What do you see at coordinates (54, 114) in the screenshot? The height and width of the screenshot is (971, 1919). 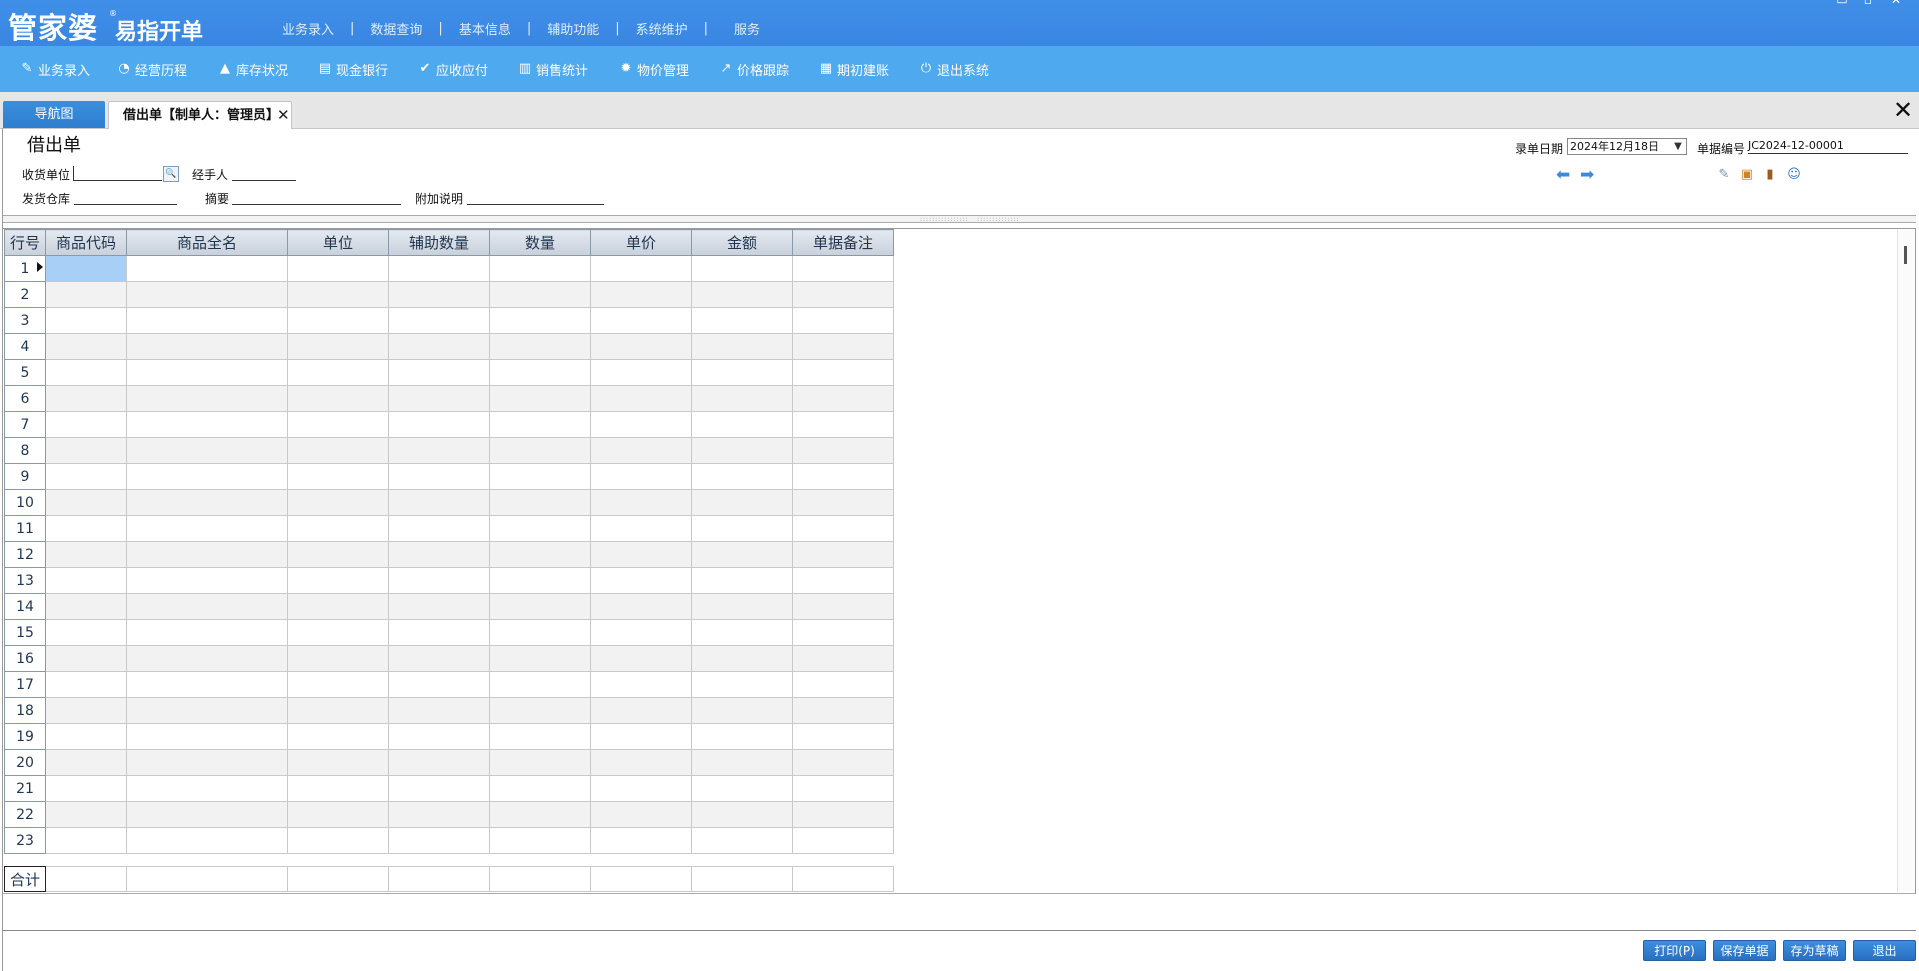 I see `tab-navigation-map: 导航图` at bounding box center [54, 114].